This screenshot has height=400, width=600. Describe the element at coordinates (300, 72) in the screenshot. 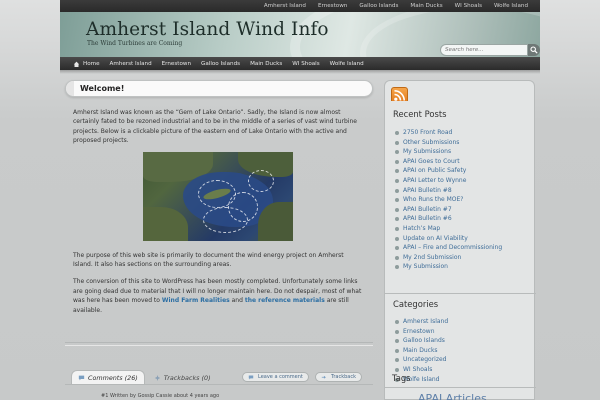

I see `nav-shadow` at that location.